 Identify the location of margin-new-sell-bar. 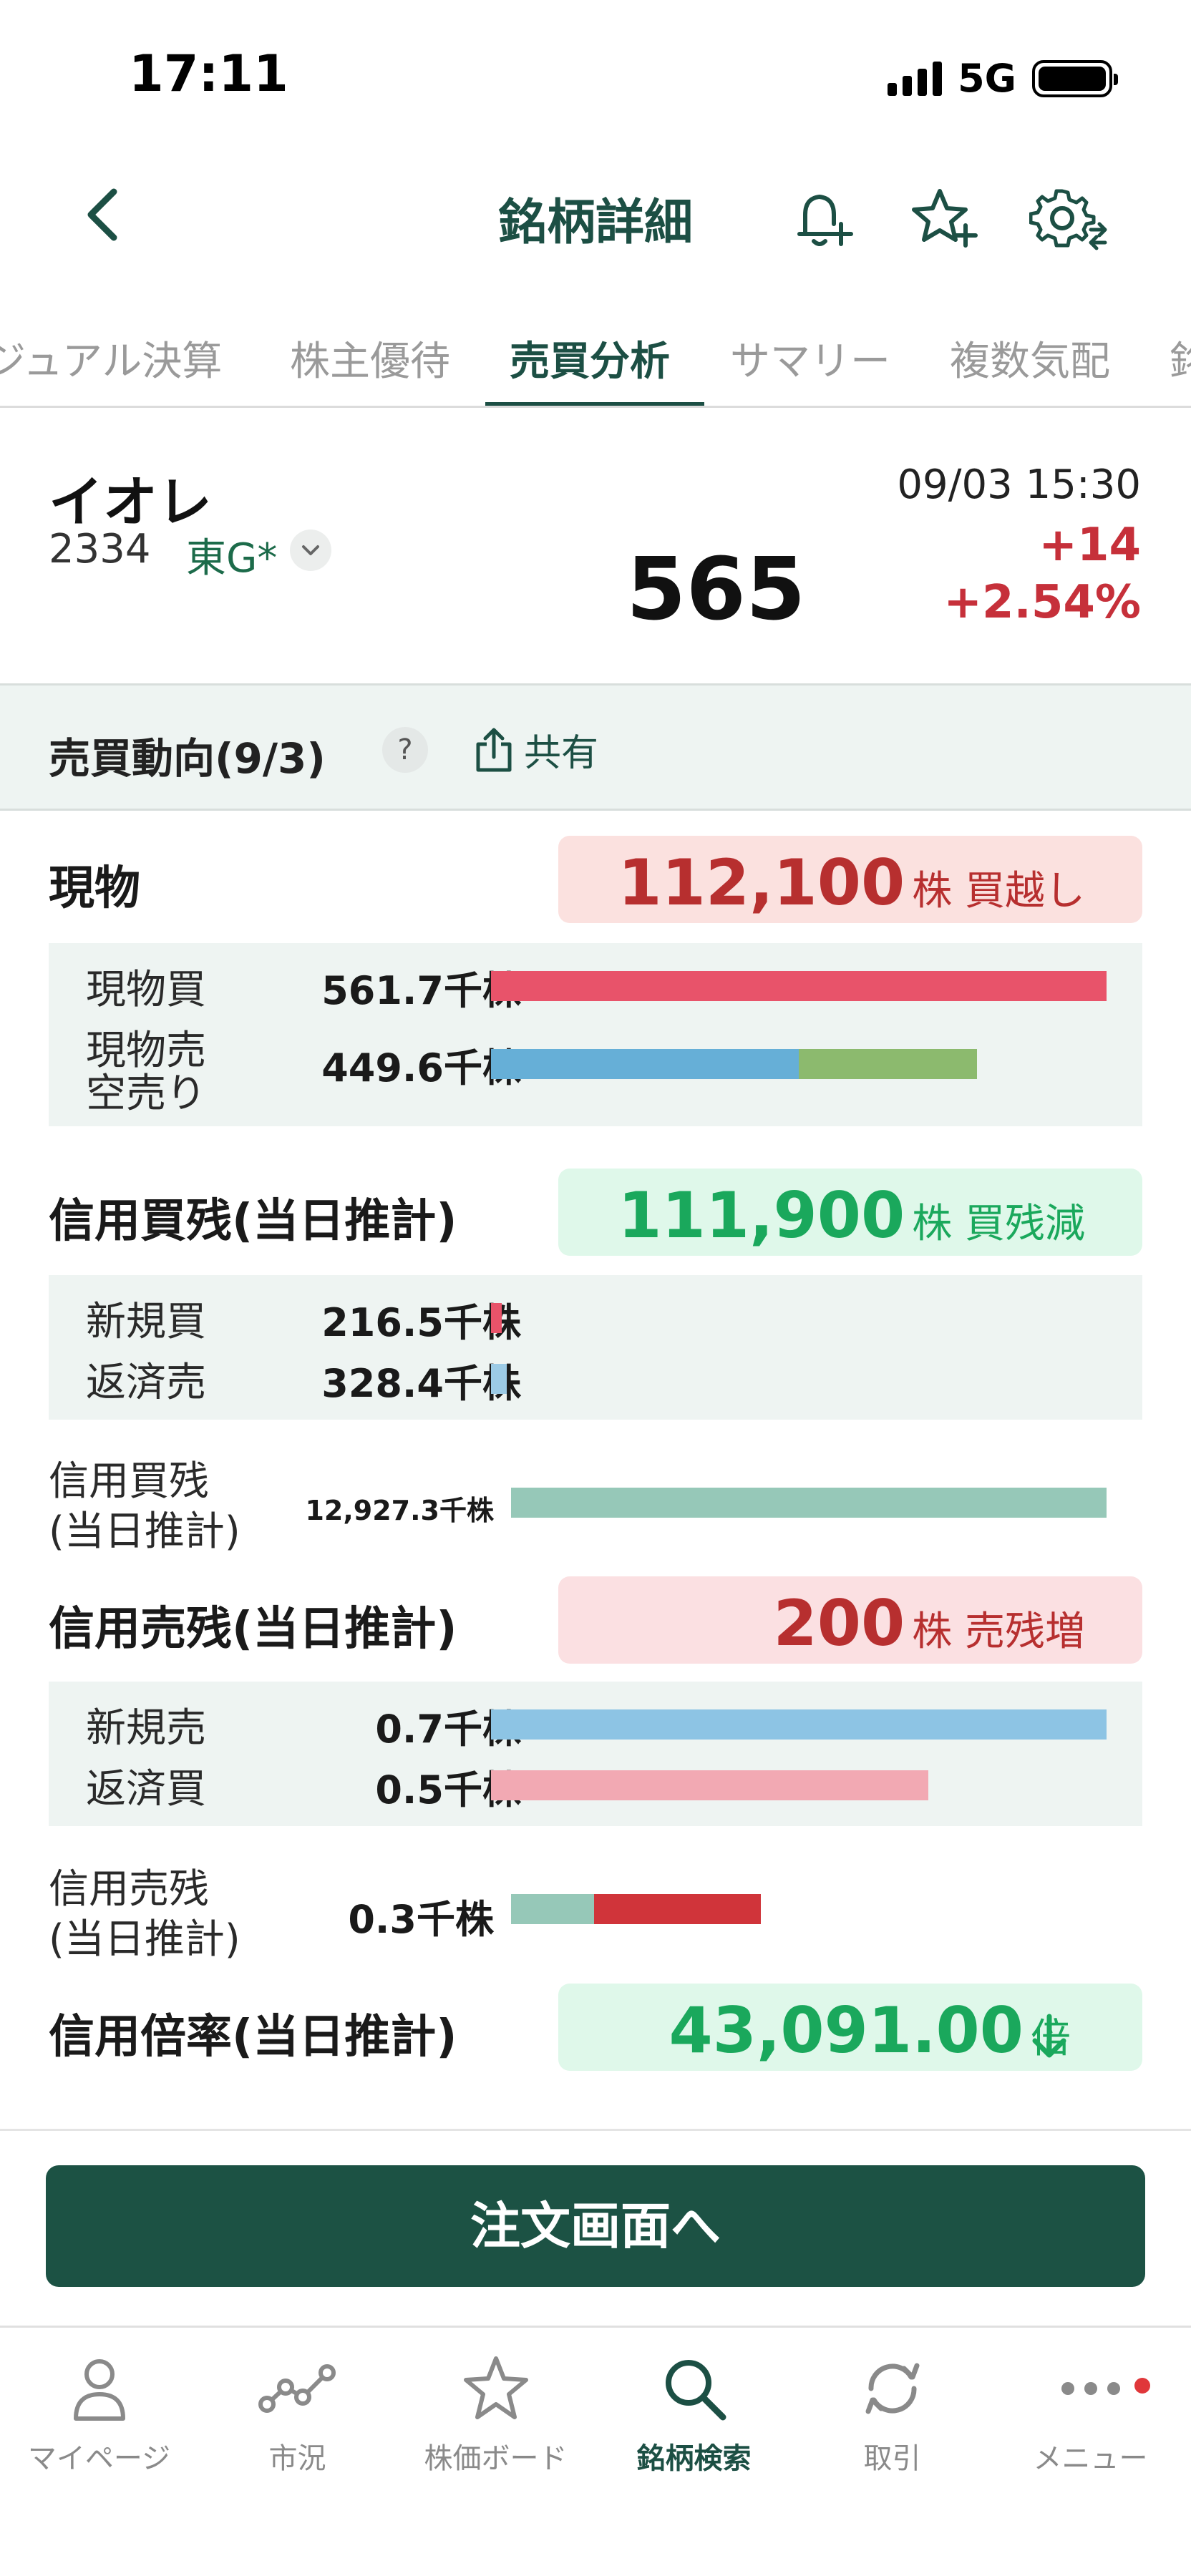
(799, 1724).